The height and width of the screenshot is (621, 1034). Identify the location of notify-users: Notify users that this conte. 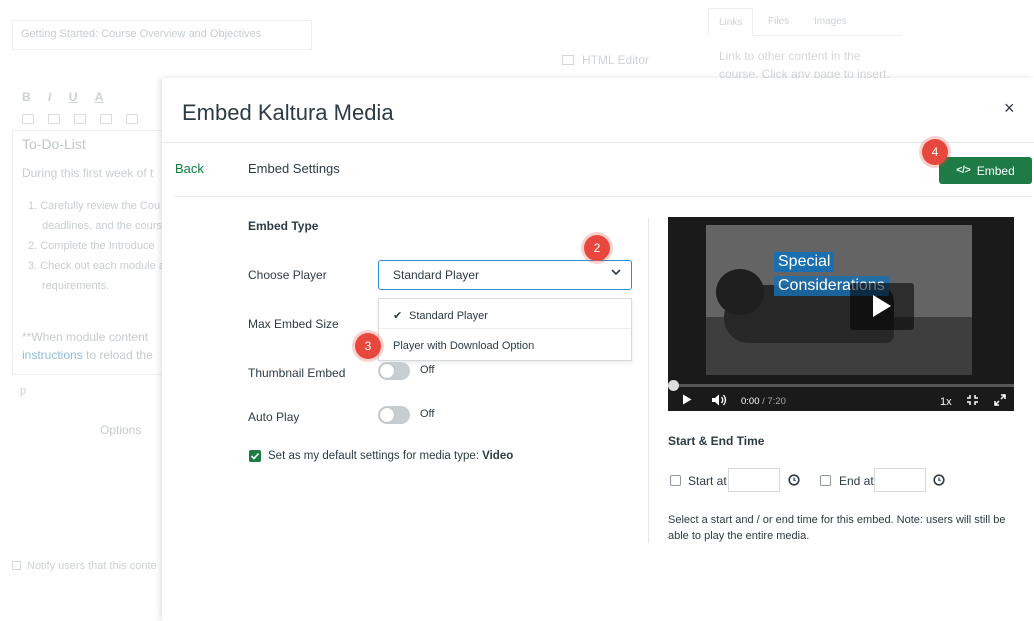
(84, 566).